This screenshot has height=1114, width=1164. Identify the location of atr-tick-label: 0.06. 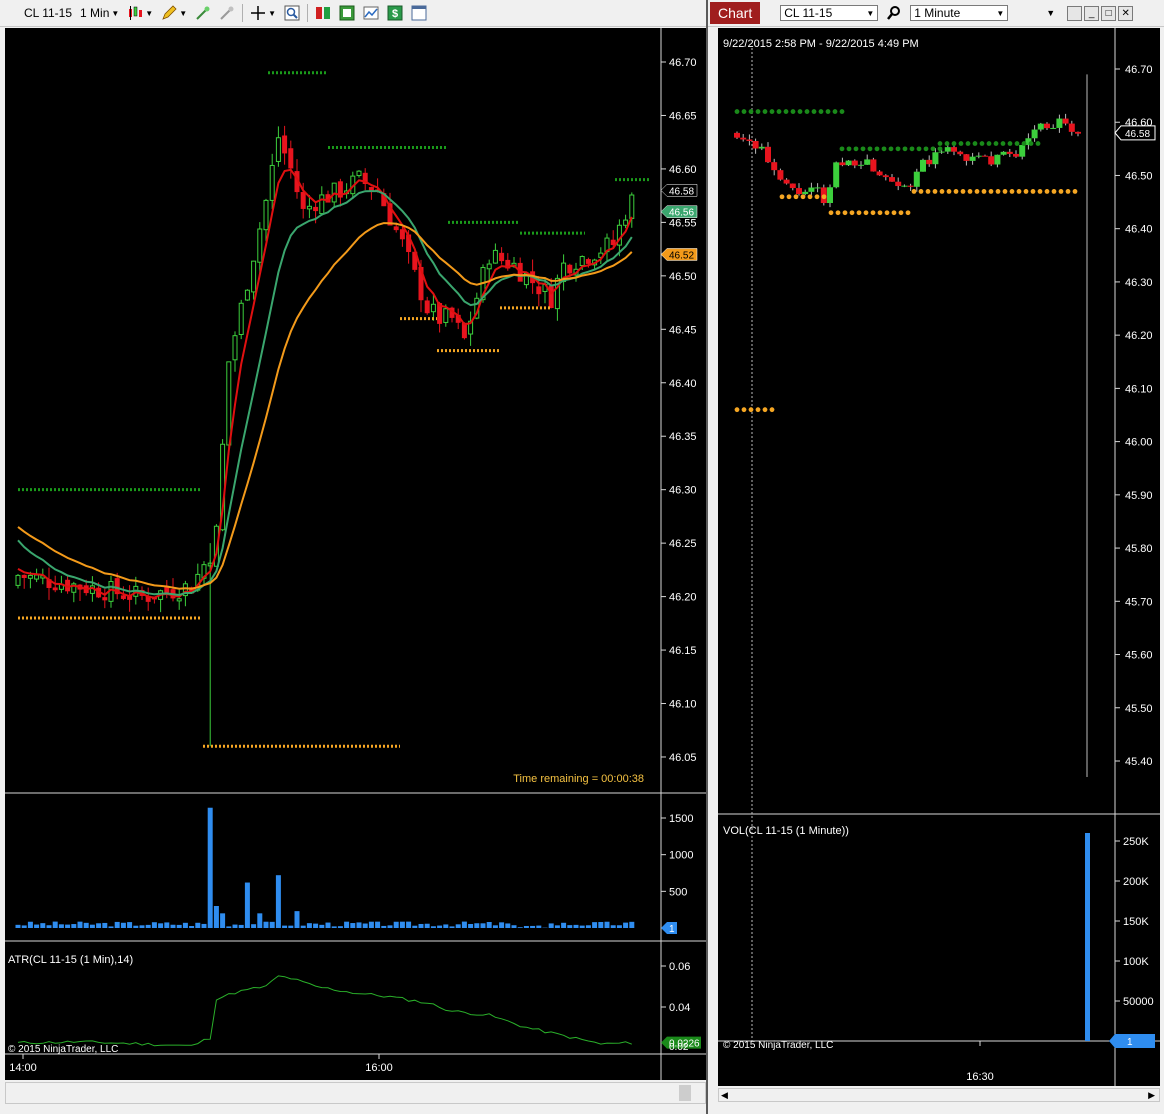
(679, 967).